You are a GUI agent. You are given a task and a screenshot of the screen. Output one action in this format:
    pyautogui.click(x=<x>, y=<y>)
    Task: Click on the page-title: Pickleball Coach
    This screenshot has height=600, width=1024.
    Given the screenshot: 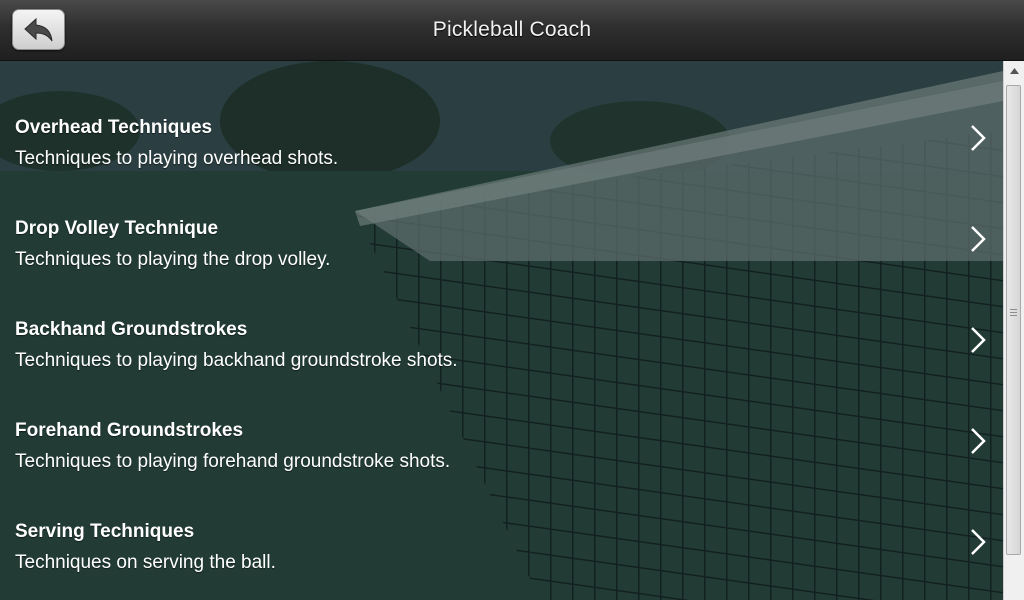 What is the action you would take?
    pyautogui.click(x=512, y=29)
    